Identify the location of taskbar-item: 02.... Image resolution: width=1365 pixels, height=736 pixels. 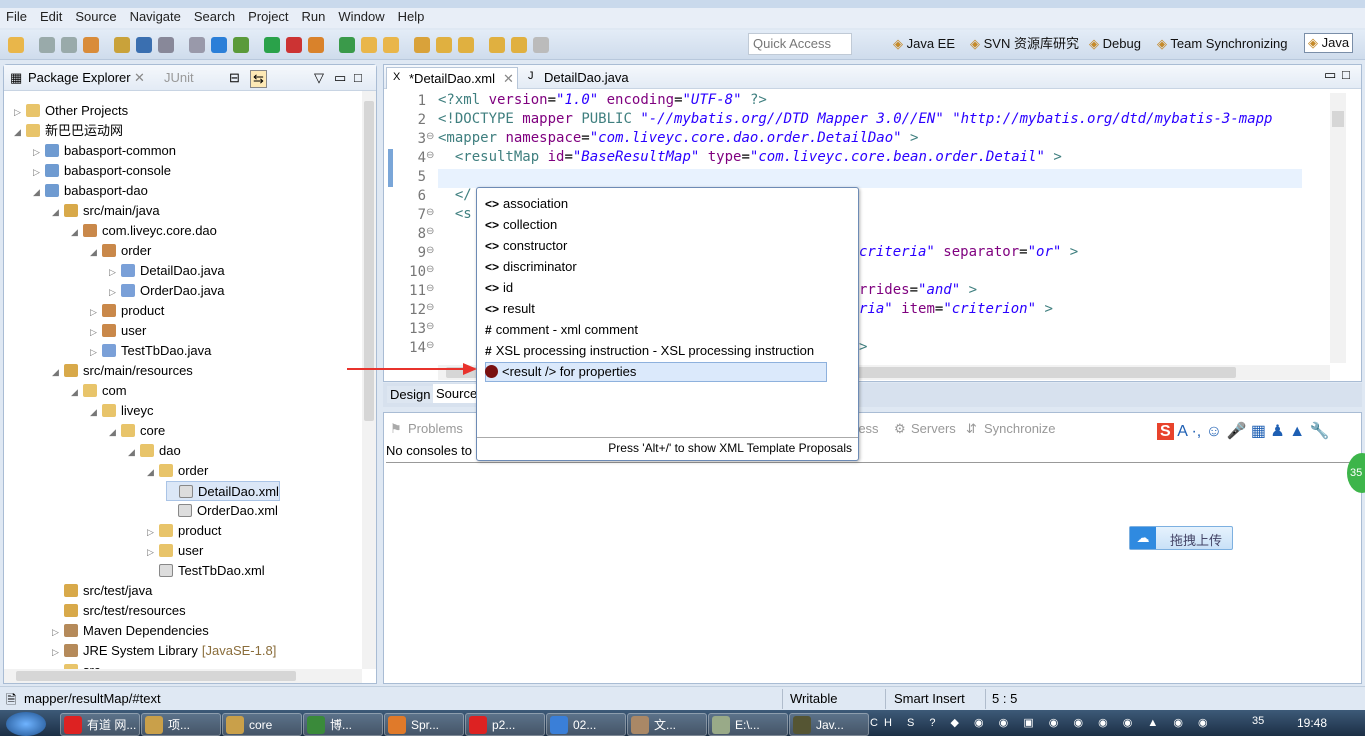
(586, 724).